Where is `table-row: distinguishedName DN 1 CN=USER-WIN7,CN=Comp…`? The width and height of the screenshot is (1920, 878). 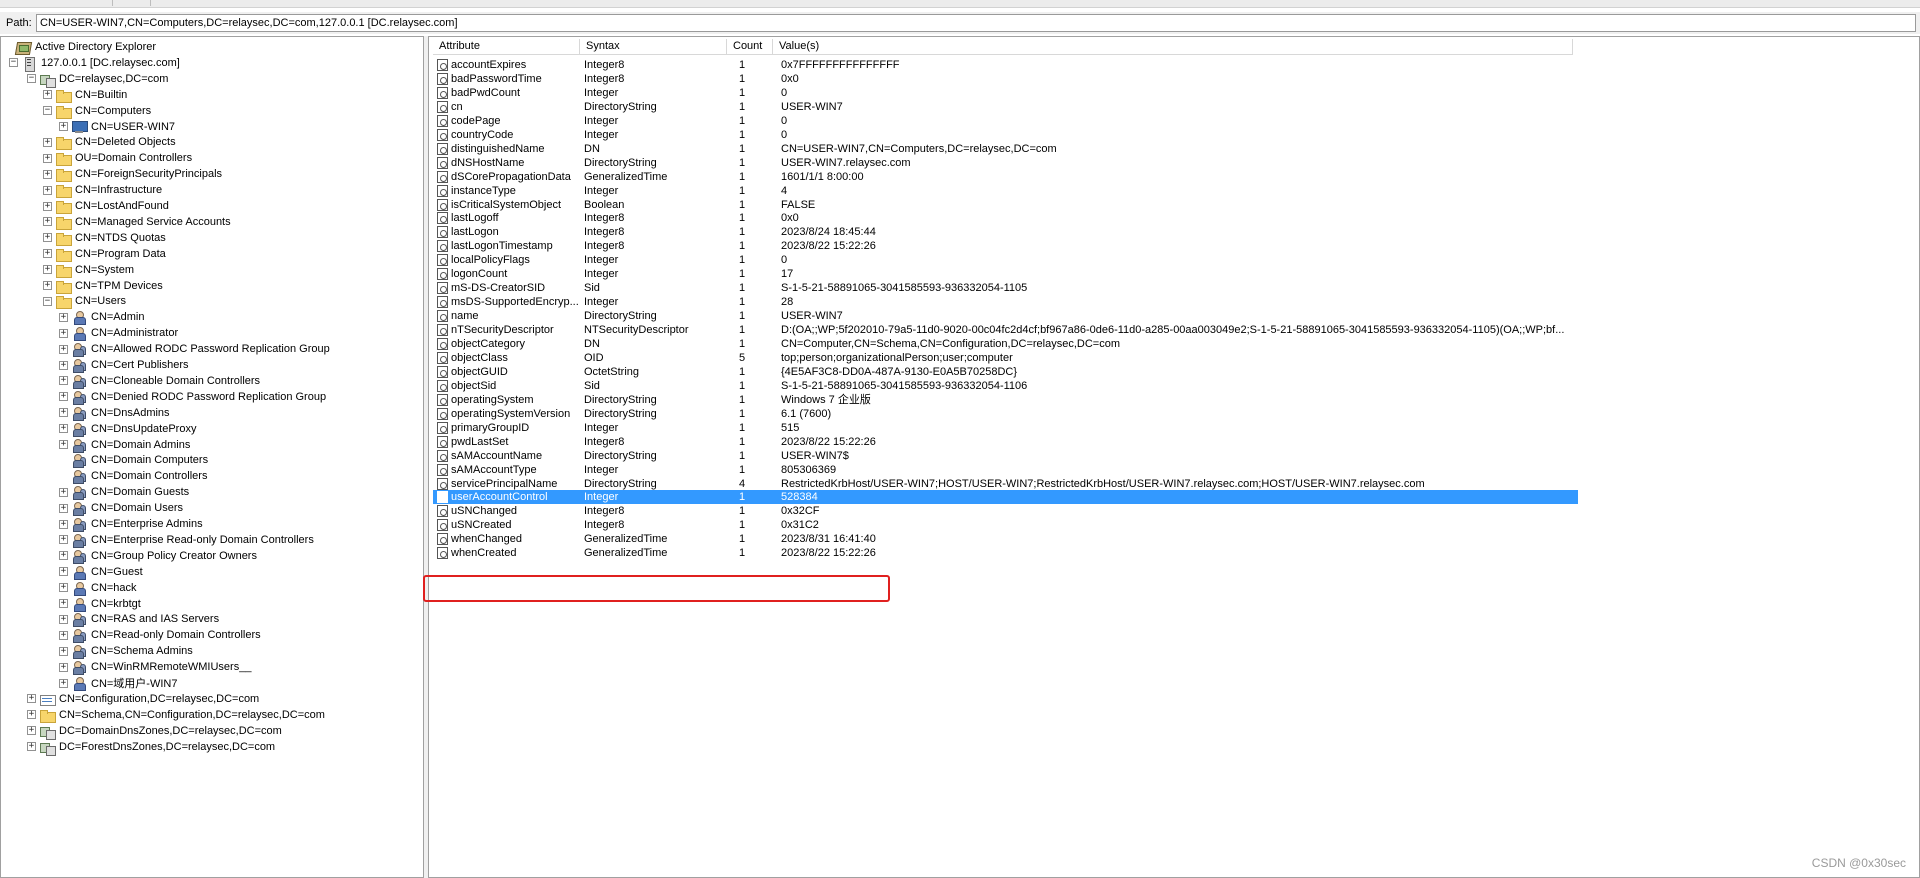 table-row: distinguishedName DN 1 CN=USER-WIN7,CN=Comp… is located at coordinates (1176, 149).